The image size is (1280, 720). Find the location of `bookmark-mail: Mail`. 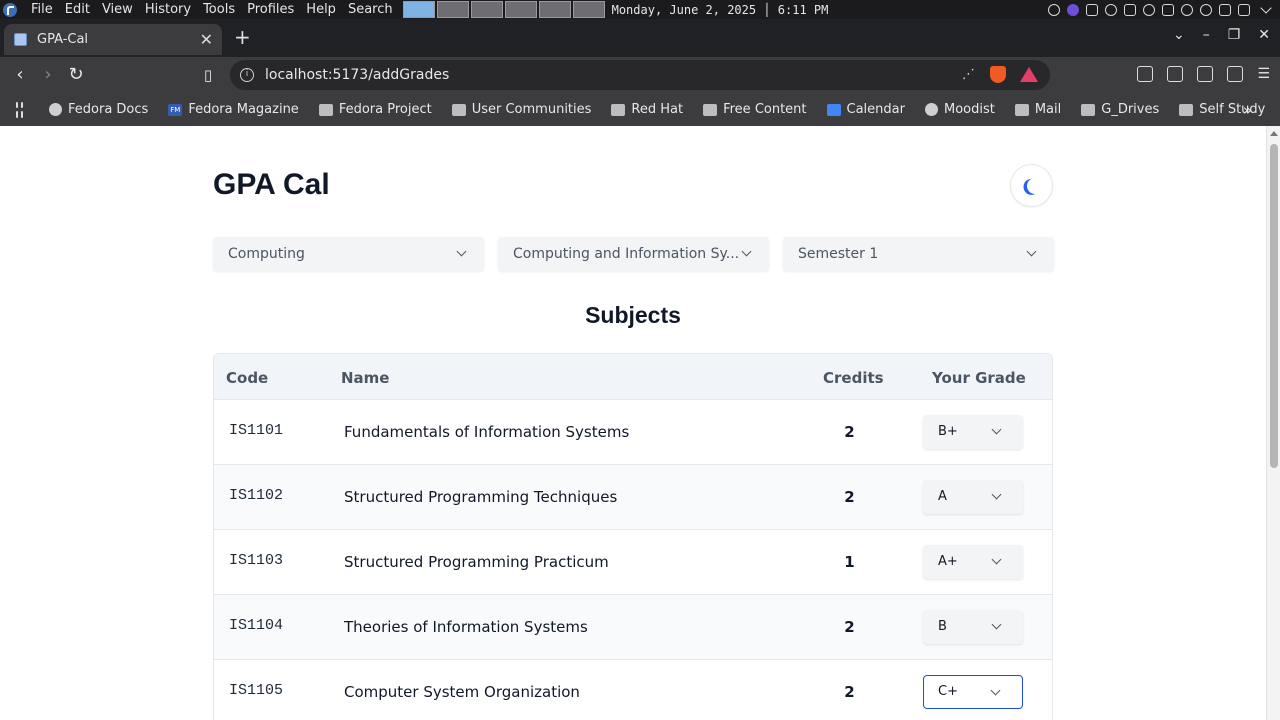

bookmark-mail: Mail is located at coordinates (1038, 109).